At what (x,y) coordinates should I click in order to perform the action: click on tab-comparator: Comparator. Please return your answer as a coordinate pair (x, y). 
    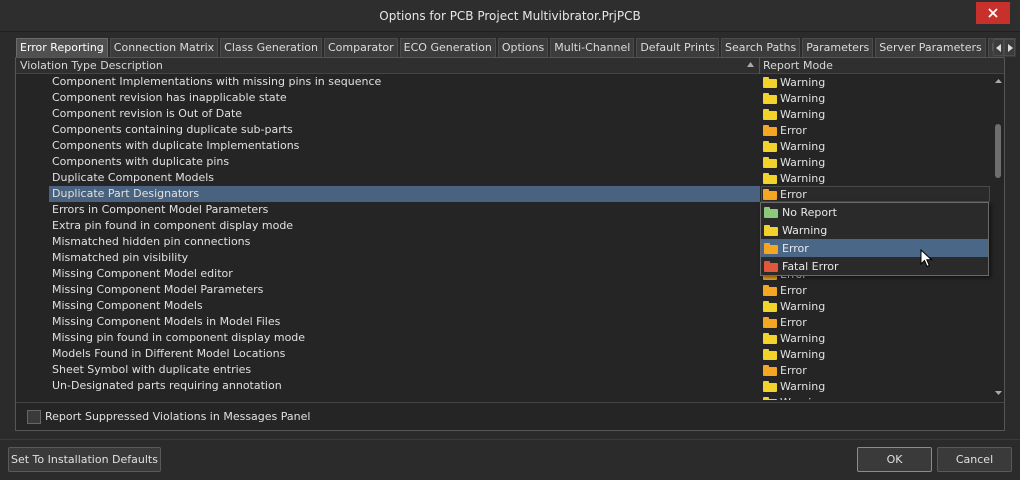
    Looking at the image, I should click on (360, 47).